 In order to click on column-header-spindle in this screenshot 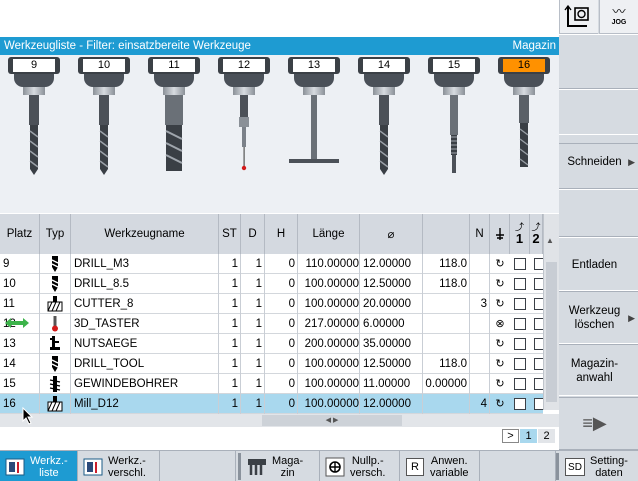, I will do `click(500, 234)`.